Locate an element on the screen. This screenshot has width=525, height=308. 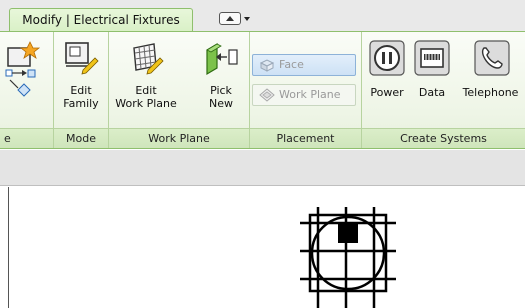
work-plane-placement-button: Work Plane is located at coordinates (304, 95).